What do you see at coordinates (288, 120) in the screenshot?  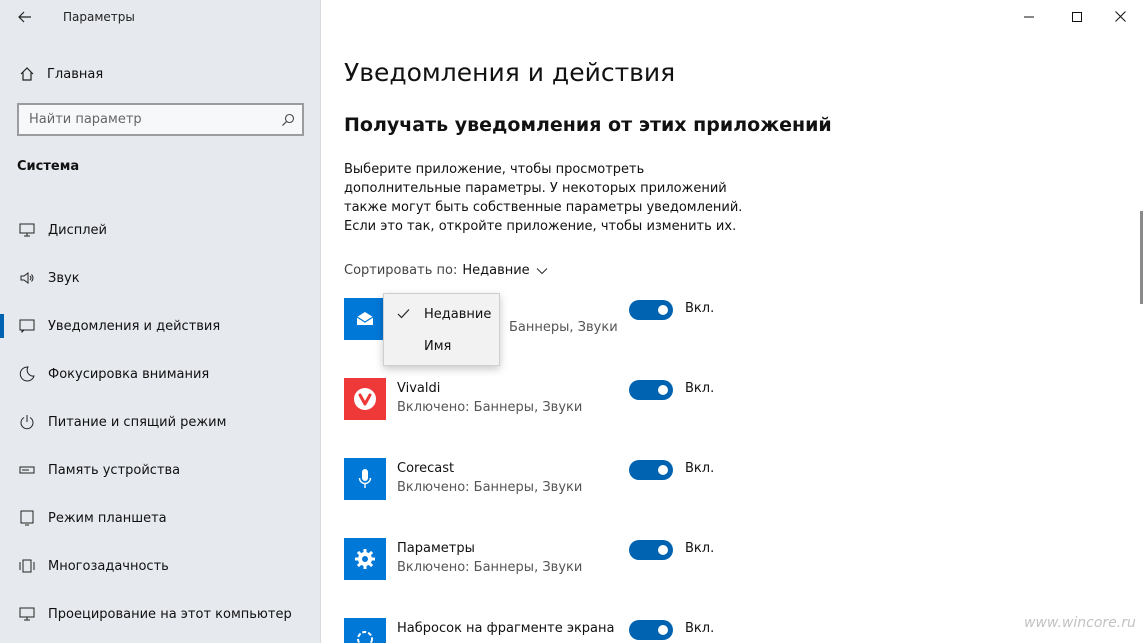 I see `search-icon` at bounding box center [288, 120].